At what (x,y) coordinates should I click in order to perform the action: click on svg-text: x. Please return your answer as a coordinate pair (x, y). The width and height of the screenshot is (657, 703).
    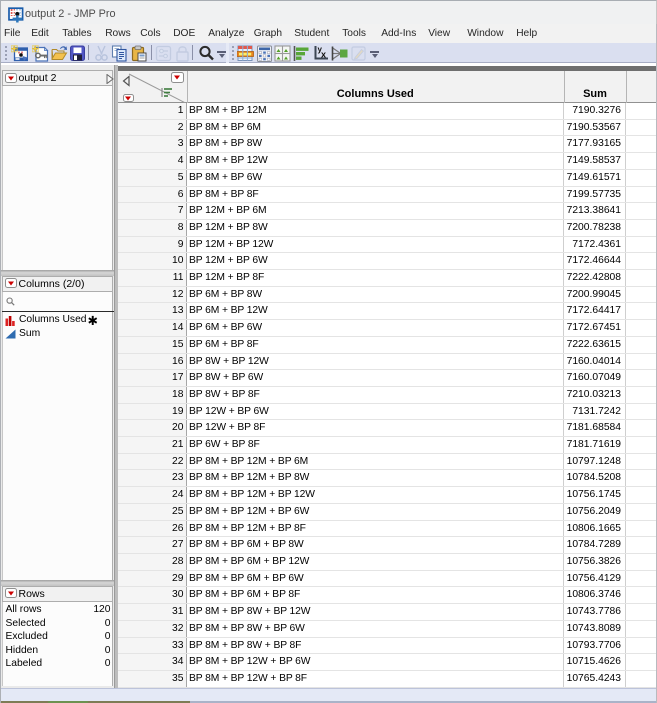
    Looking at the image, I should click on (323, 54).